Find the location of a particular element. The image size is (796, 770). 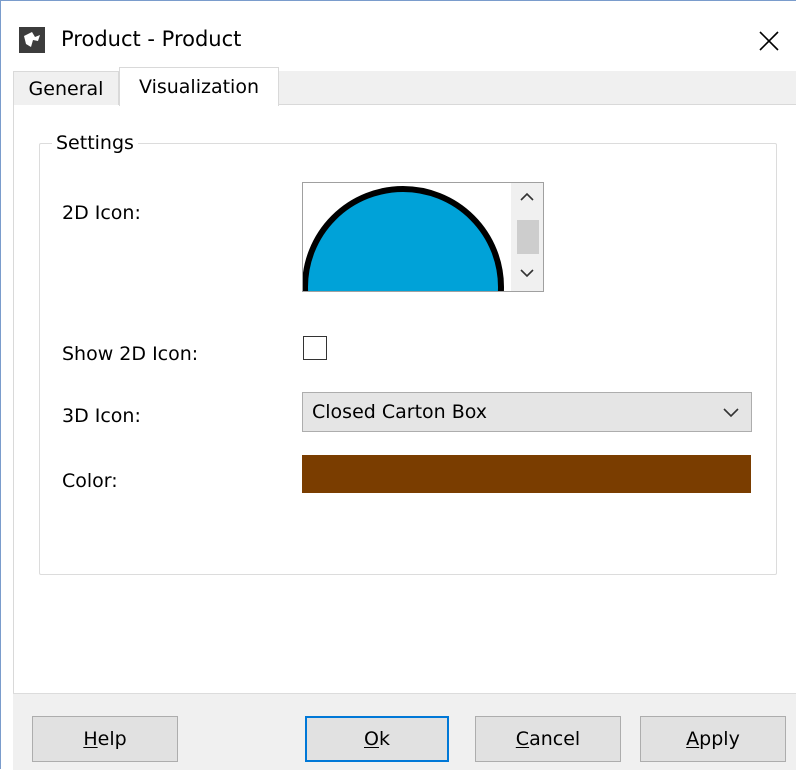

cancel-button: Cancel is located at coordinates (548, 739).